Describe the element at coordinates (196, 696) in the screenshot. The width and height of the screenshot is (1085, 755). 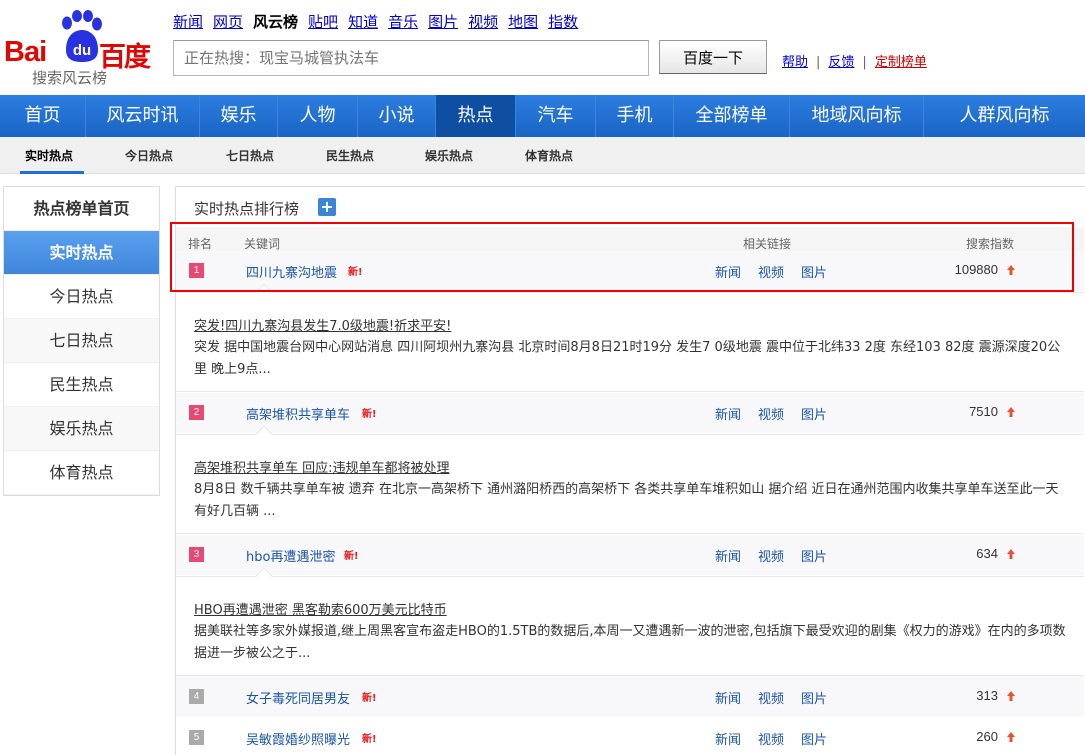
I see `rank-badge: 4` at that location.